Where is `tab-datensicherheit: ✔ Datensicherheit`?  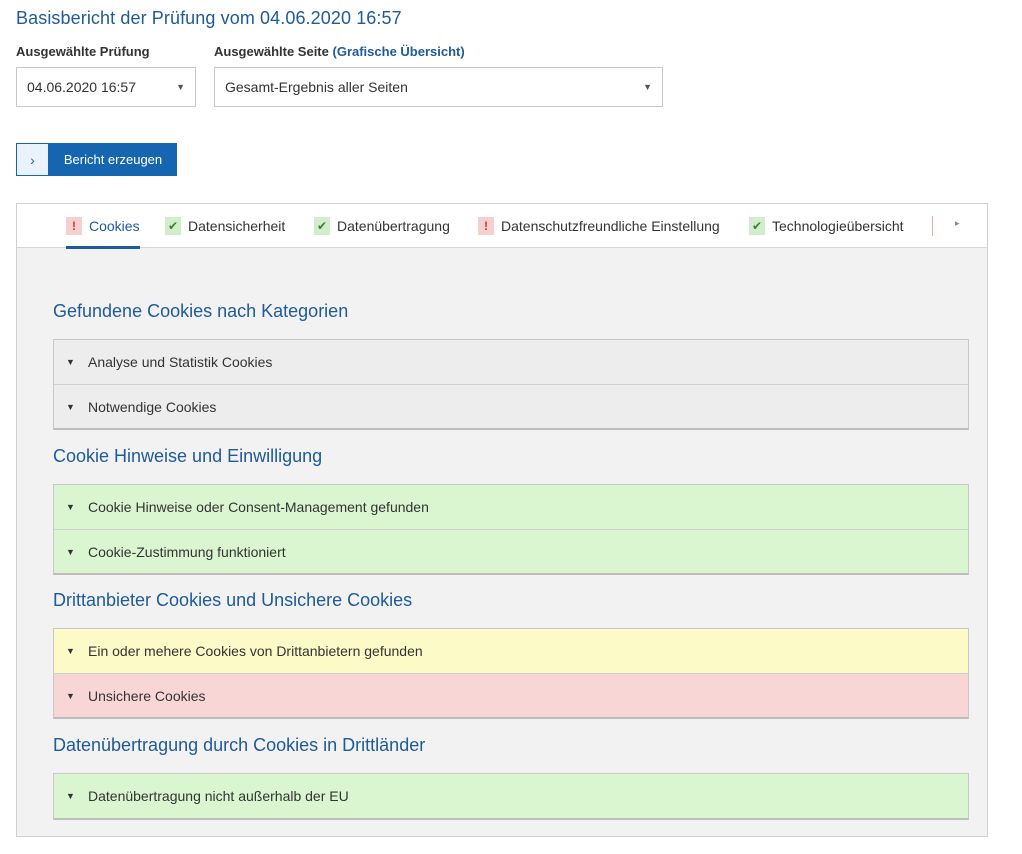 tab-datensicherheit: ✔ Datensicherheit is located at coordinates (225, 226).